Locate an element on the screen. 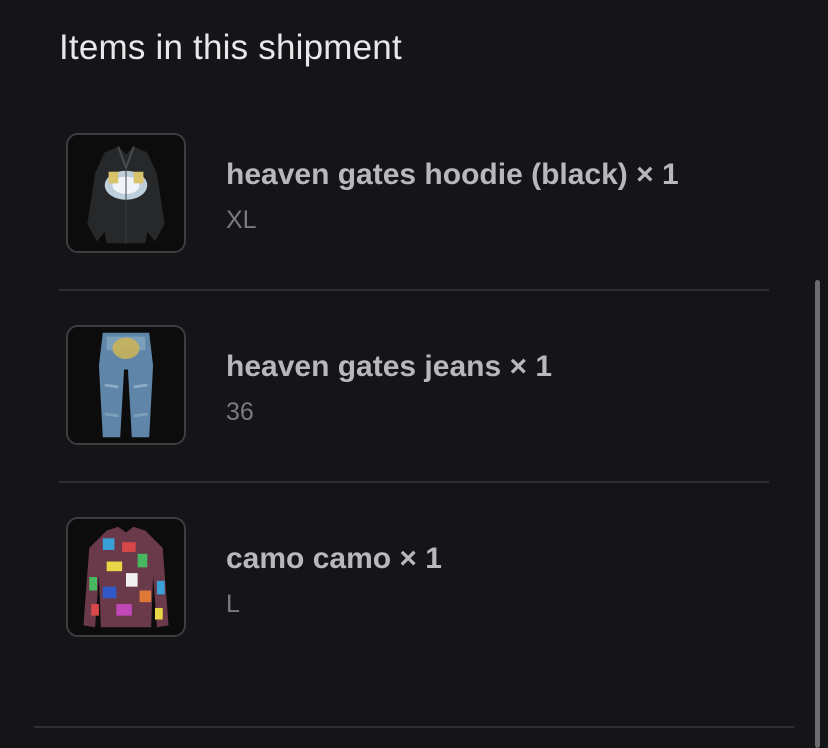 Image resolution: width=828 pixels, height=748 pixels. item-variant: L is located at coordinates (233, 604).